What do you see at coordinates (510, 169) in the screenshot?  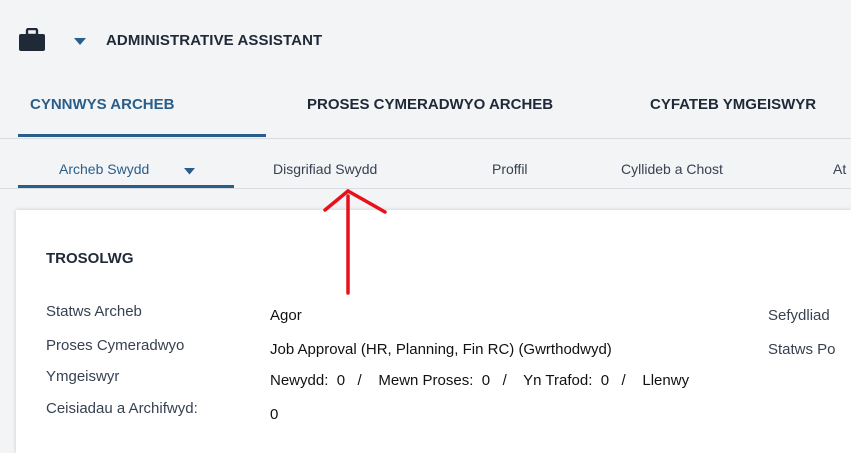 I see `subtab-proffil: Proffil` at bounding box center [510, 169].